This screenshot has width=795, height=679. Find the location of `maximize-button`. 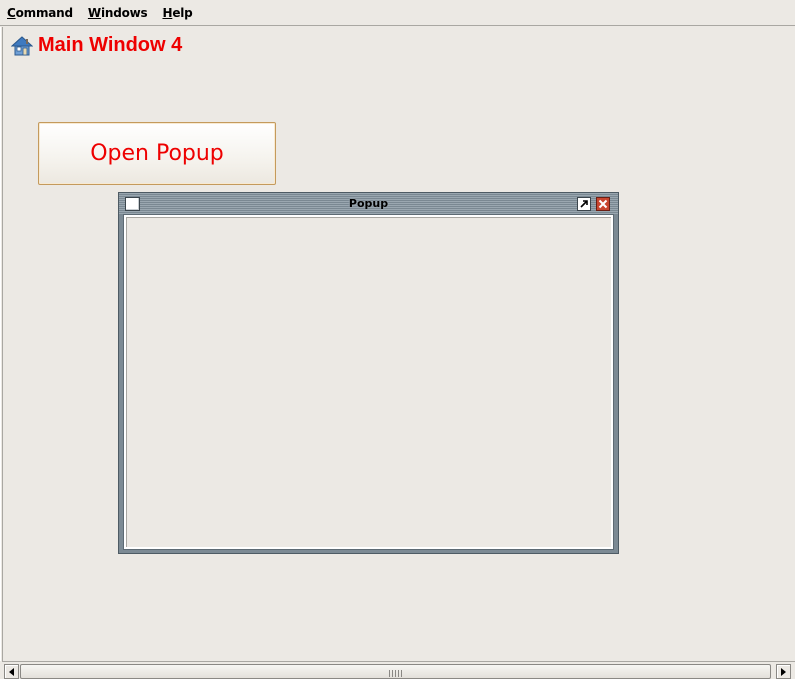

maximize-button is located at coordinates (584, 204).